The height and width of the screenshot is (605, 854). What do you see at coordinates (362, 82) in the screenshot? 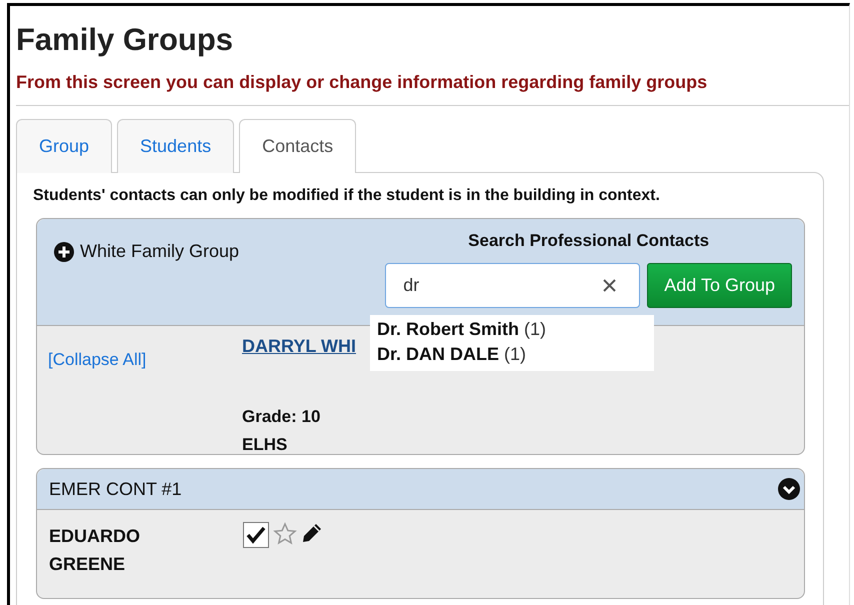
I see `page-subtitle: From this screen you can display or change information regarding family groups` at bounding box center [362, 82].